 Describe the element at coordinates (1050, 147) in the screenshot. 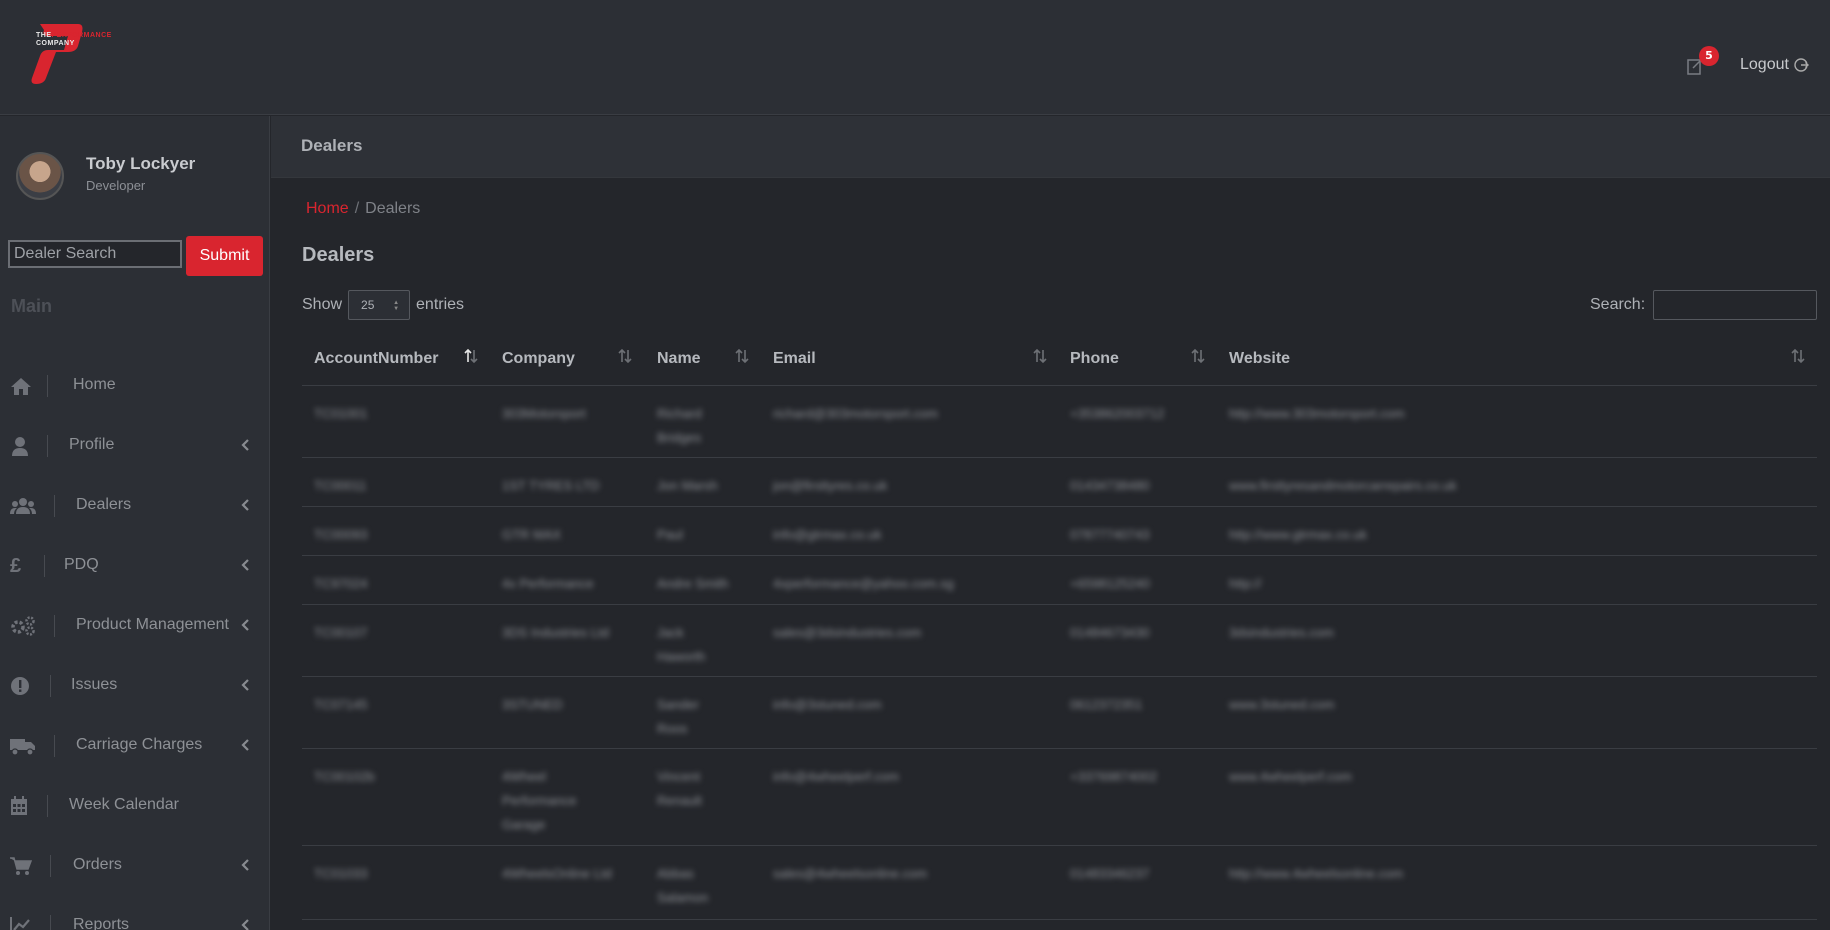

I see `page-header: Dealers` at that location.